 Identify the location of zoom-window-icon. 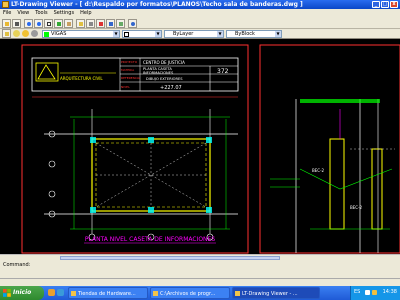
(48, 23).